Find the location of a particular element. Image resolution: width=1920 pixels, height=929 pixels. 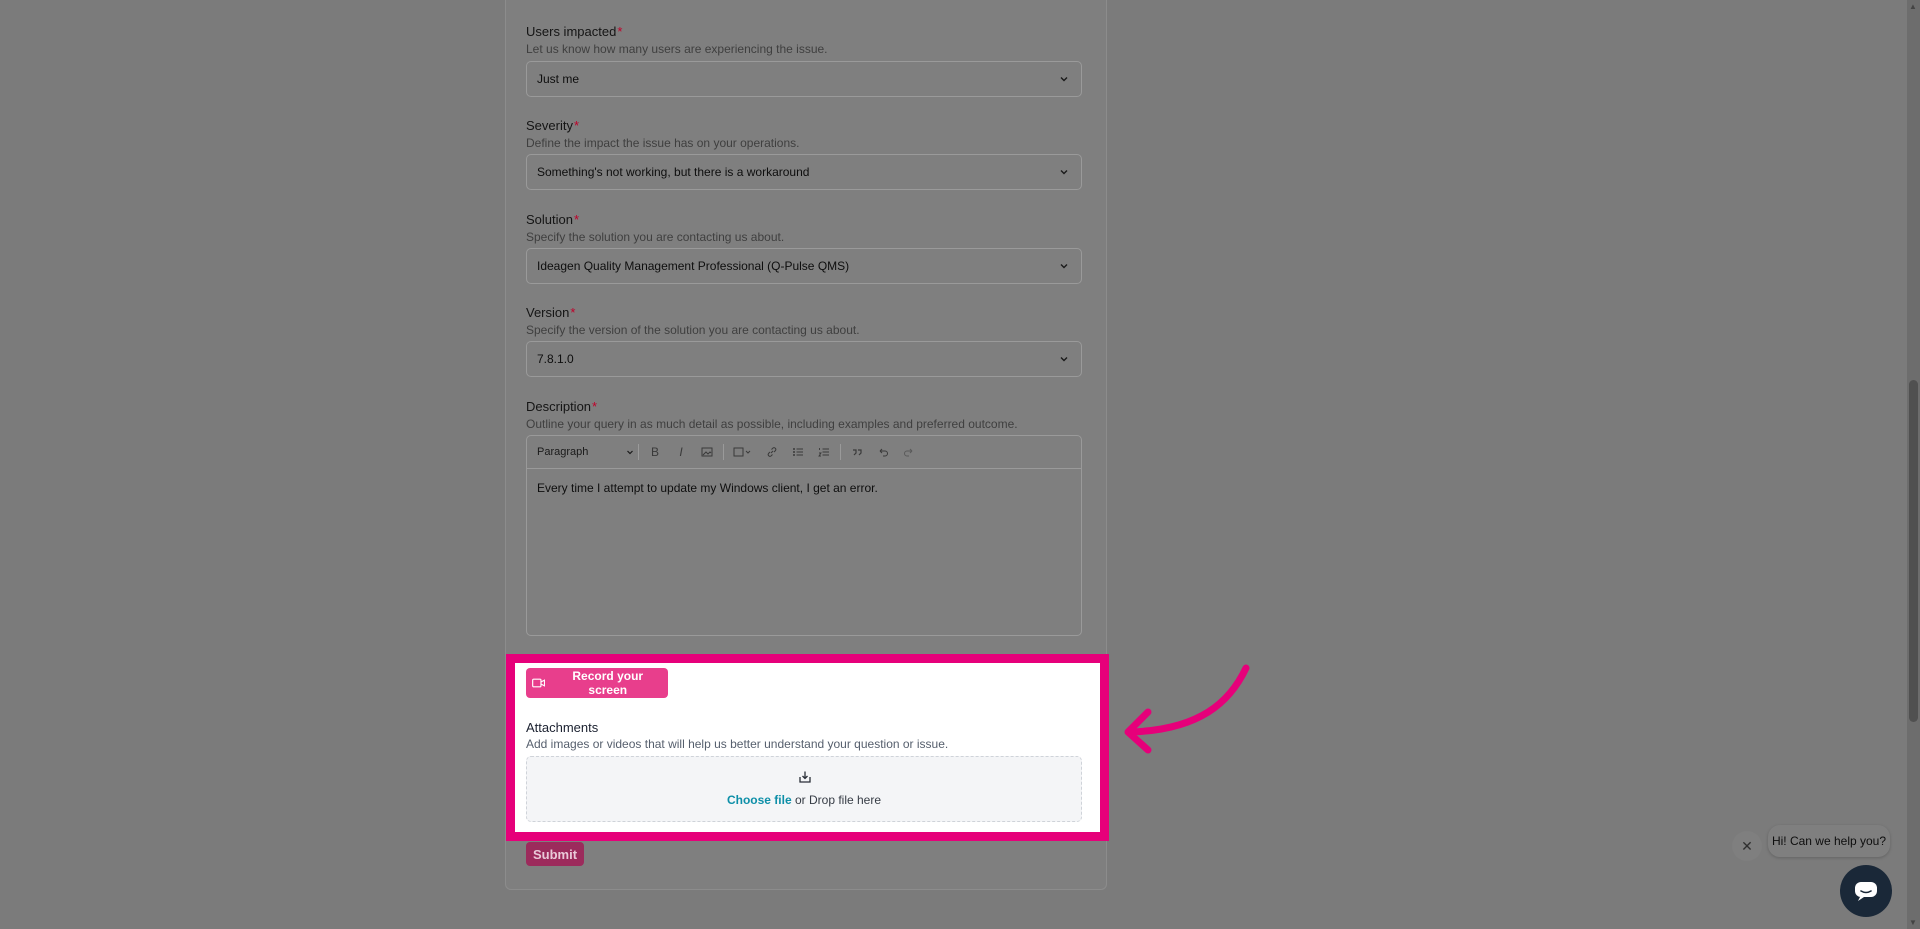

quote-button is located at coordinates (857, 452).